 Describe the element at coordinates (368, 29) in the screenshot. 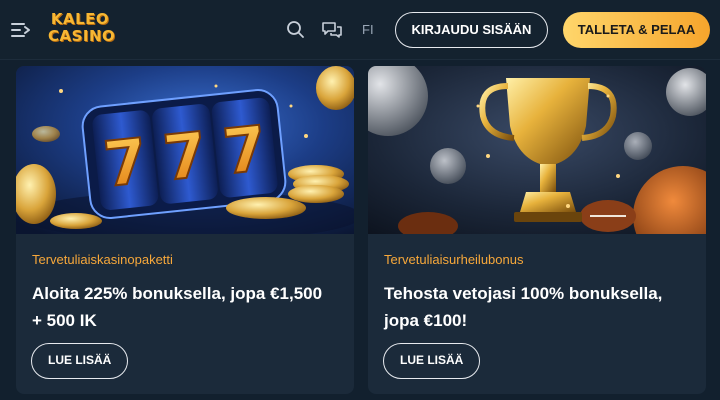

I see `language-selector: FI` at that location.